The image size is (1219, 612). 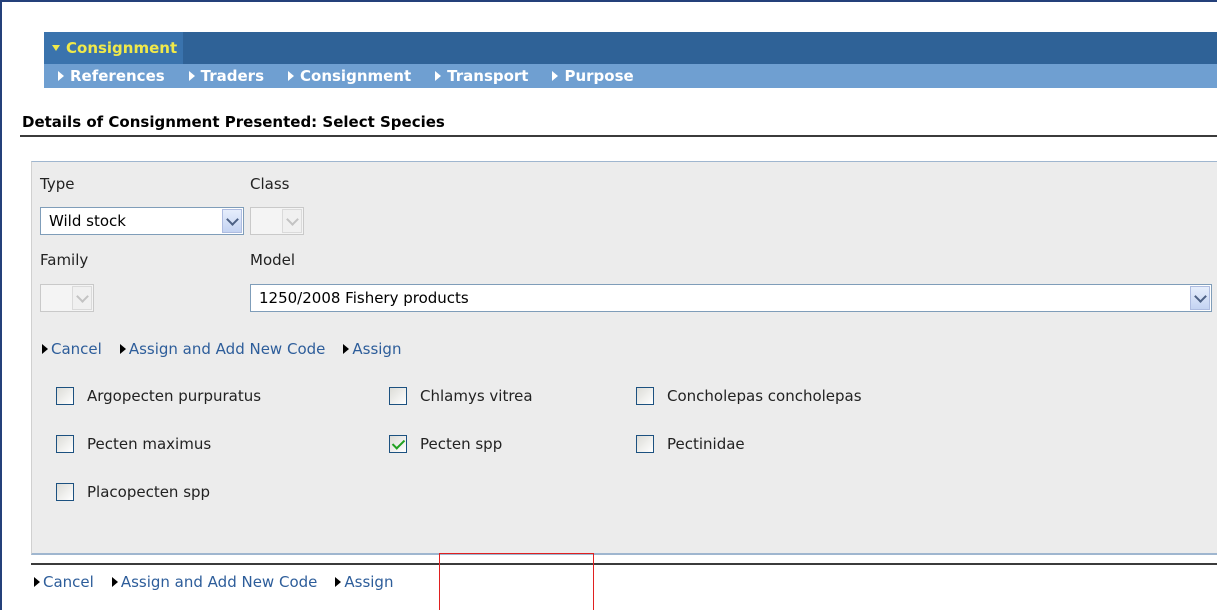 I want to click on checkmark-icon, so click(x=398, y=442).